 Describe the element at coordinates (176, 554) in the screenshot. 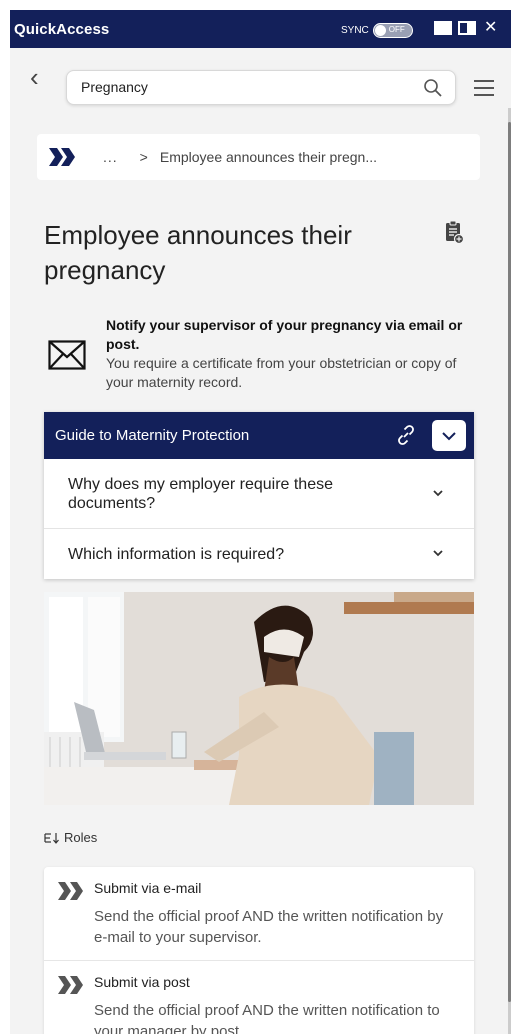

I see `faq-question: Which information is required?` at that location.